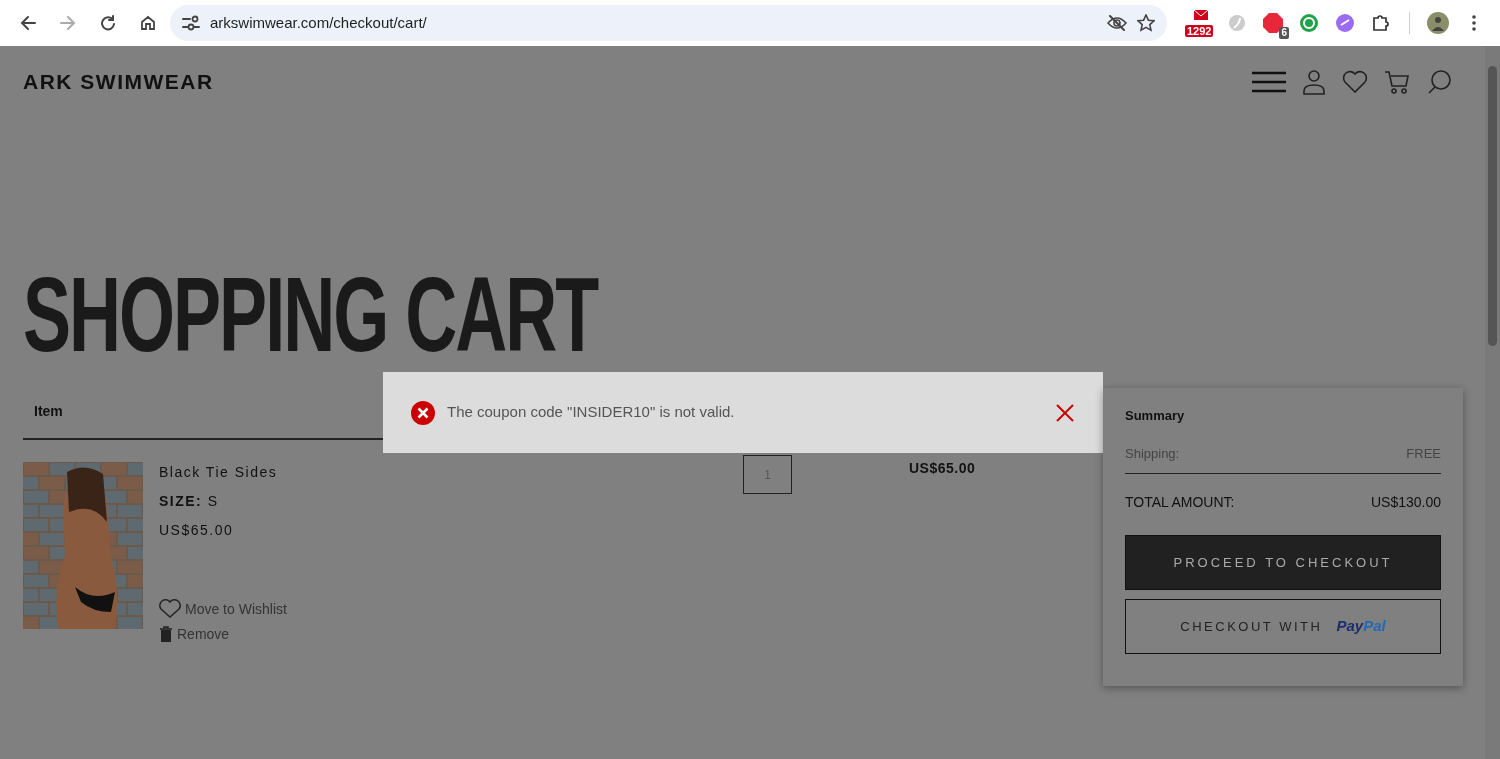 This screenshot has height=759, width=1500. Describe the element at coordinates (1309, 23) in the screenshot. I see `ring-icon` at that location.